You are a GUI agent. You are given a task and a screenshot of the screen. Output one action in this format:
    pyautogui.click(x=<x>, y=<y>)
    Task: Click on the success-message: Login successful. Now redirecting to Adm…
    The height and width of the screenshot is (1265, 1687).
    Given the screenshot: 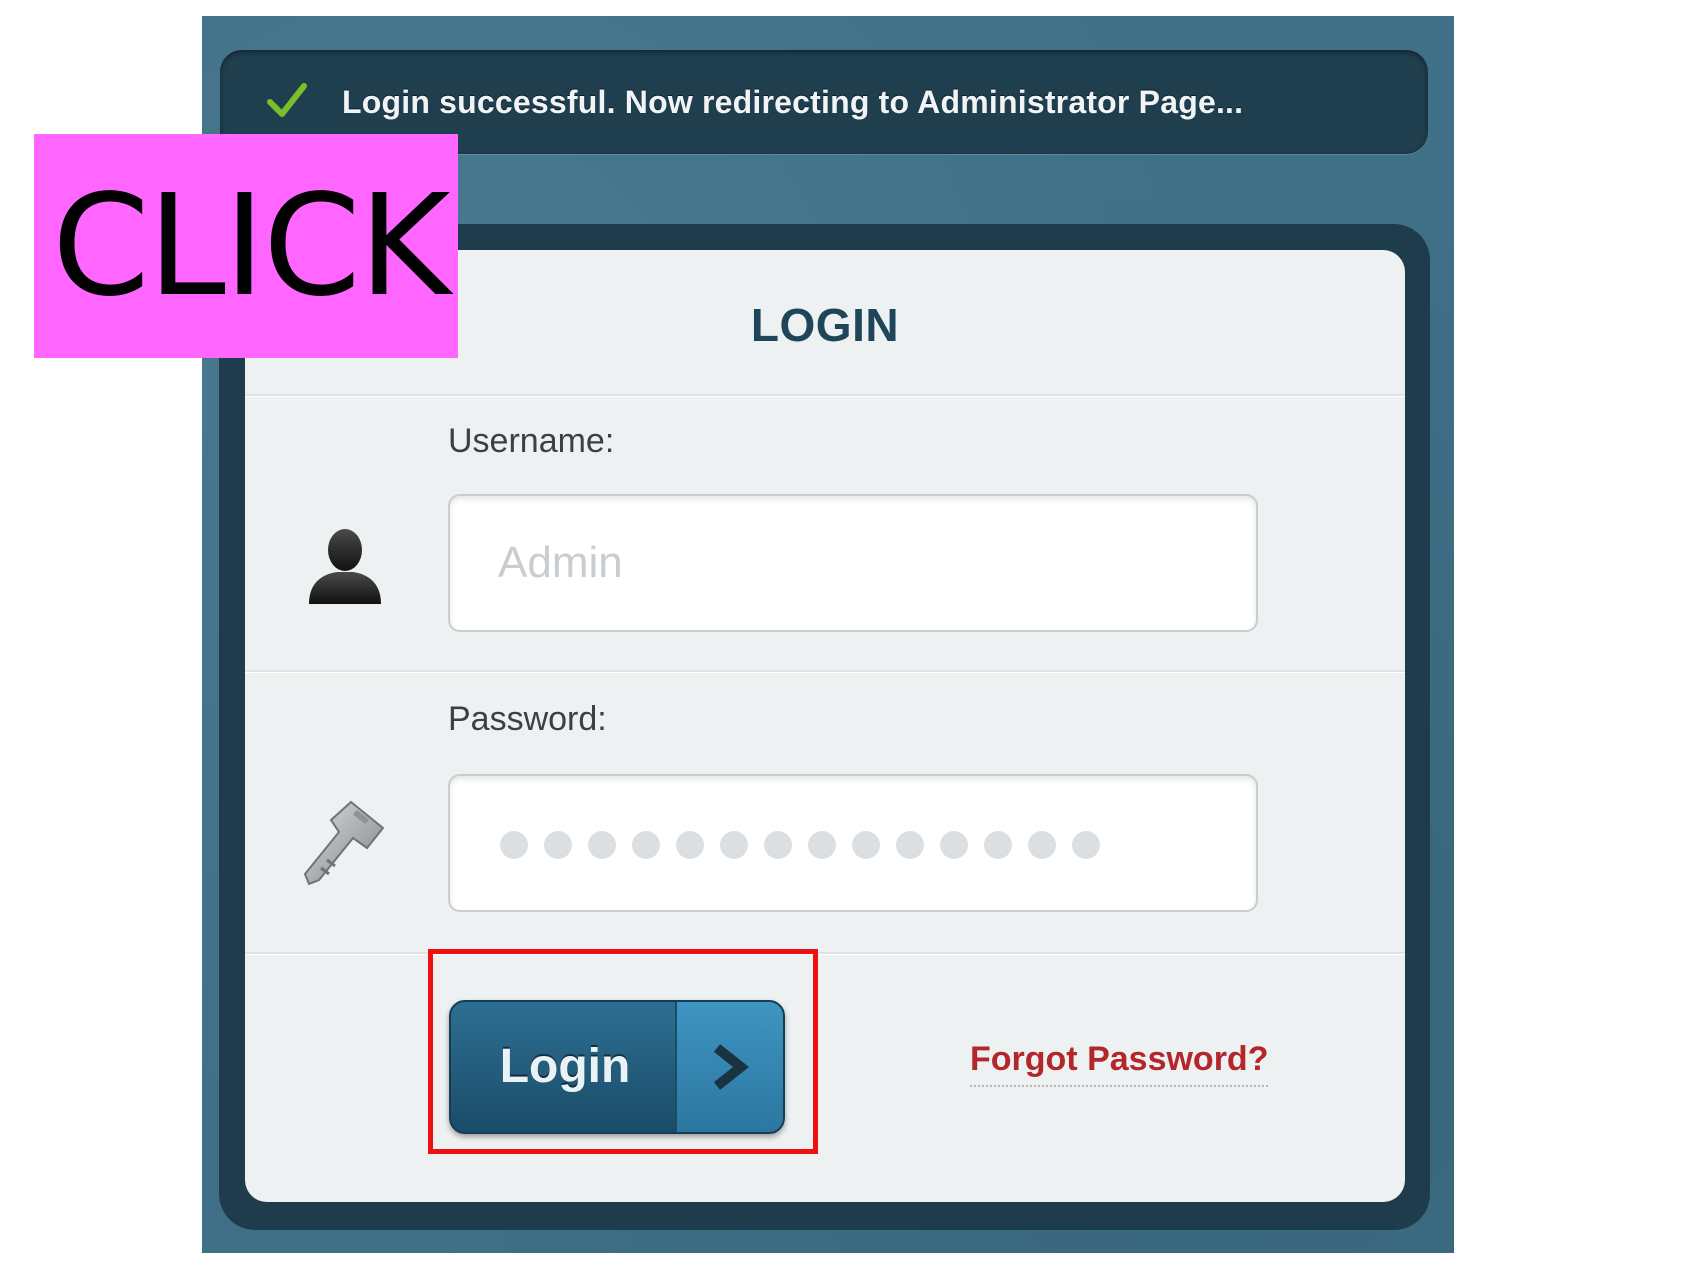 What is the action you would take?
    pyautogui.click(x=793, y=102)
    